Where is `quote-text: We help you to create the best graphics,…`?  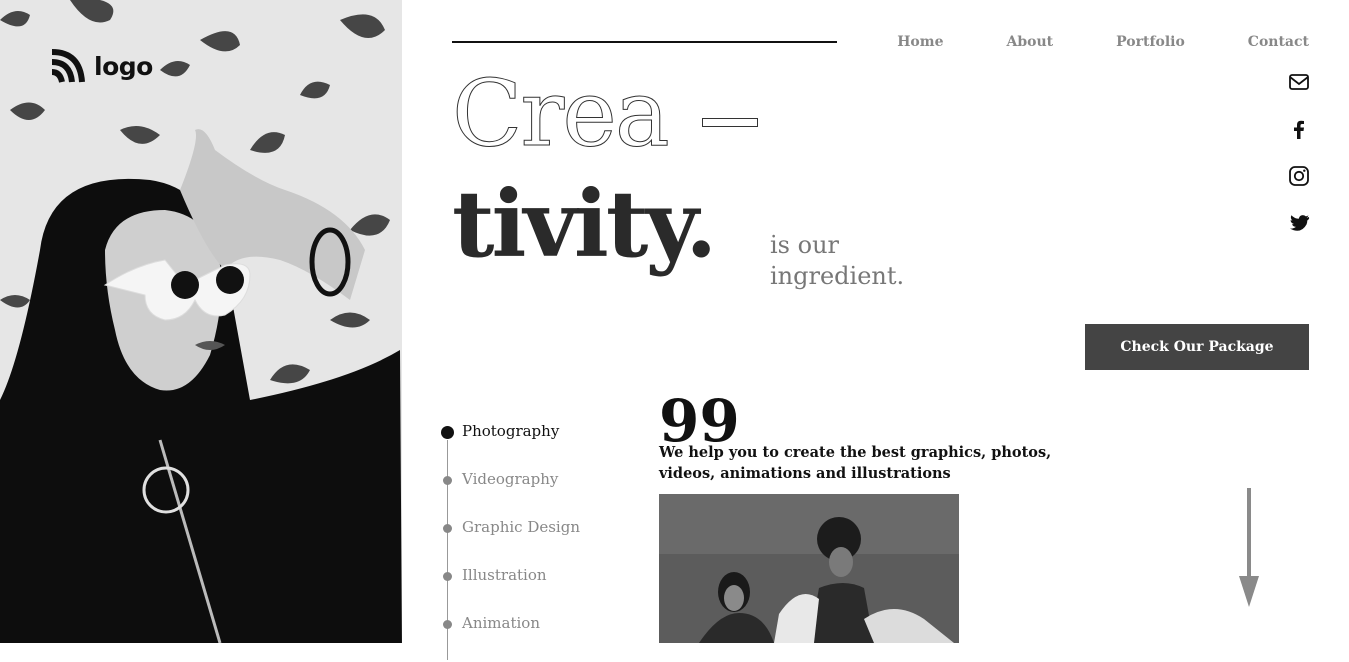 quote-text: We help you to create the best graphics,… is located at coordinates (855, 463).